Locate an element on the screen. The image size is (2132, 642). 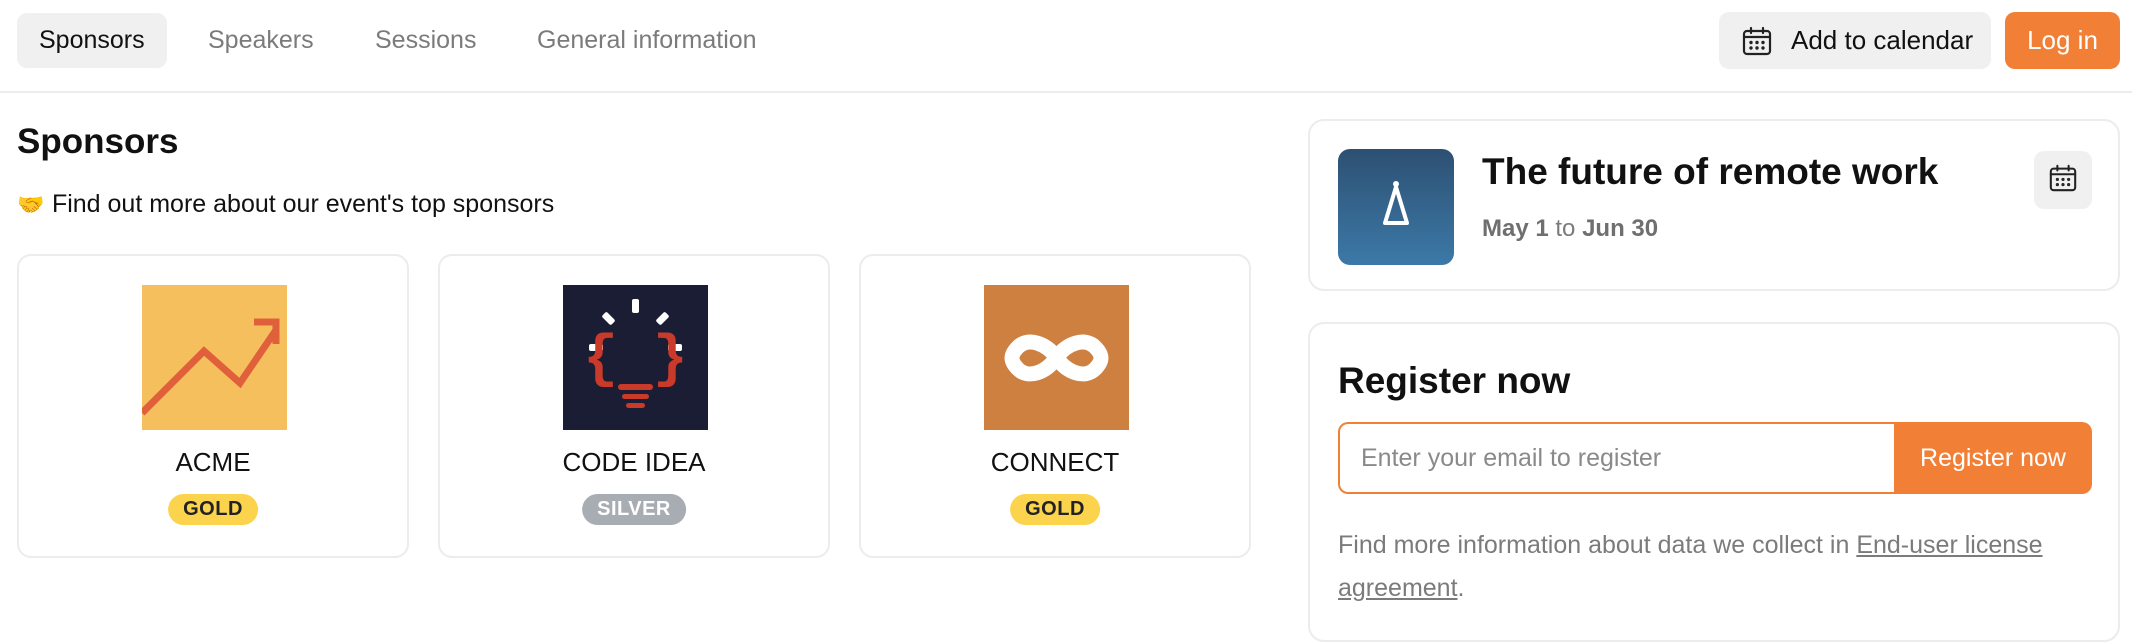
tier-badge: SILVER is located at coordinates (634, 509).